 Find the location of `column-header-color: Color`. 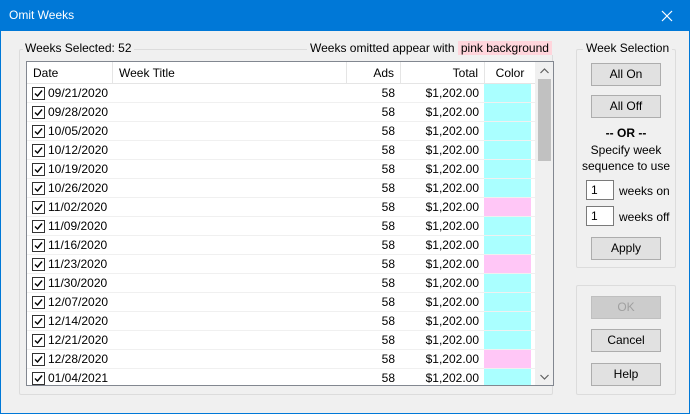

column-header-color: Color is located at coordinates (510, 73).